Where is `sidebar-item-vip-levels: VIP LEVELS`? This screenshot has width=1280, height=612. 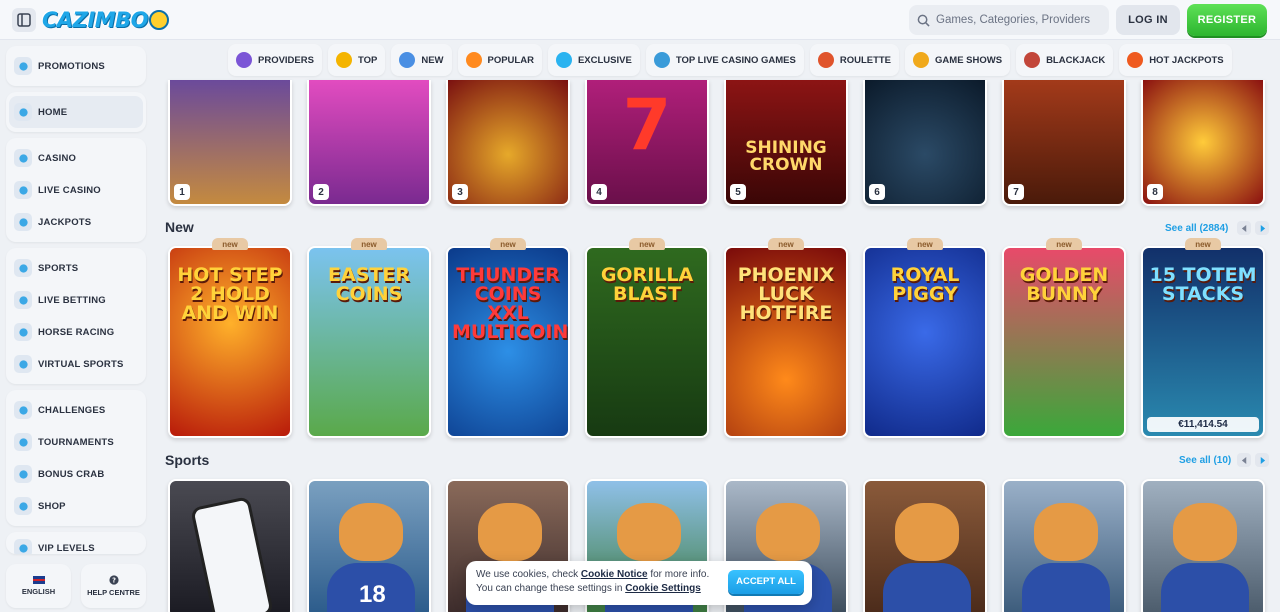
sidebar-item-vip-levels: VIP LEVELS is located at coordinates (76, 543).